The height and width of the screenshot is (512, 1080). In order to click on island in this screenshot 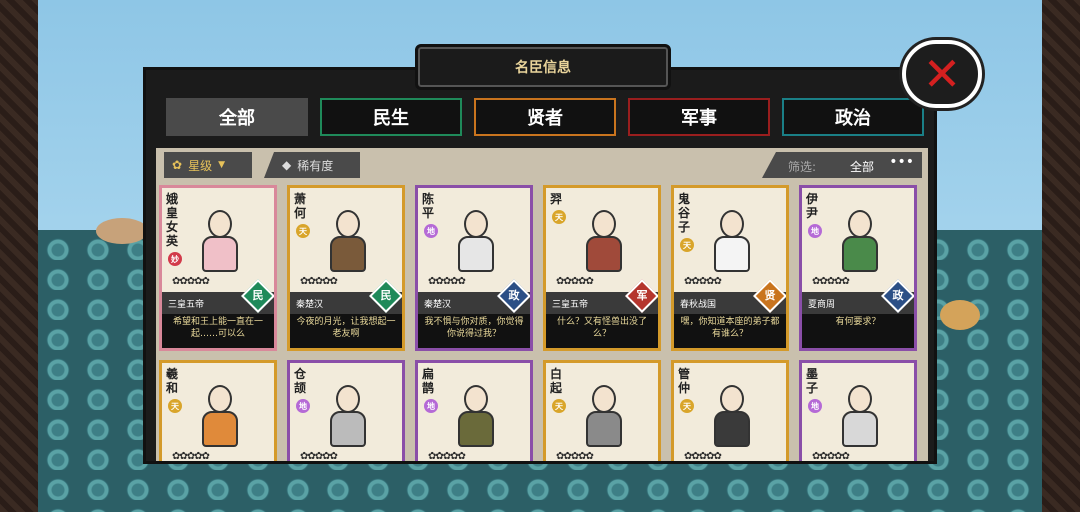, I will do `click(960, 315)`.